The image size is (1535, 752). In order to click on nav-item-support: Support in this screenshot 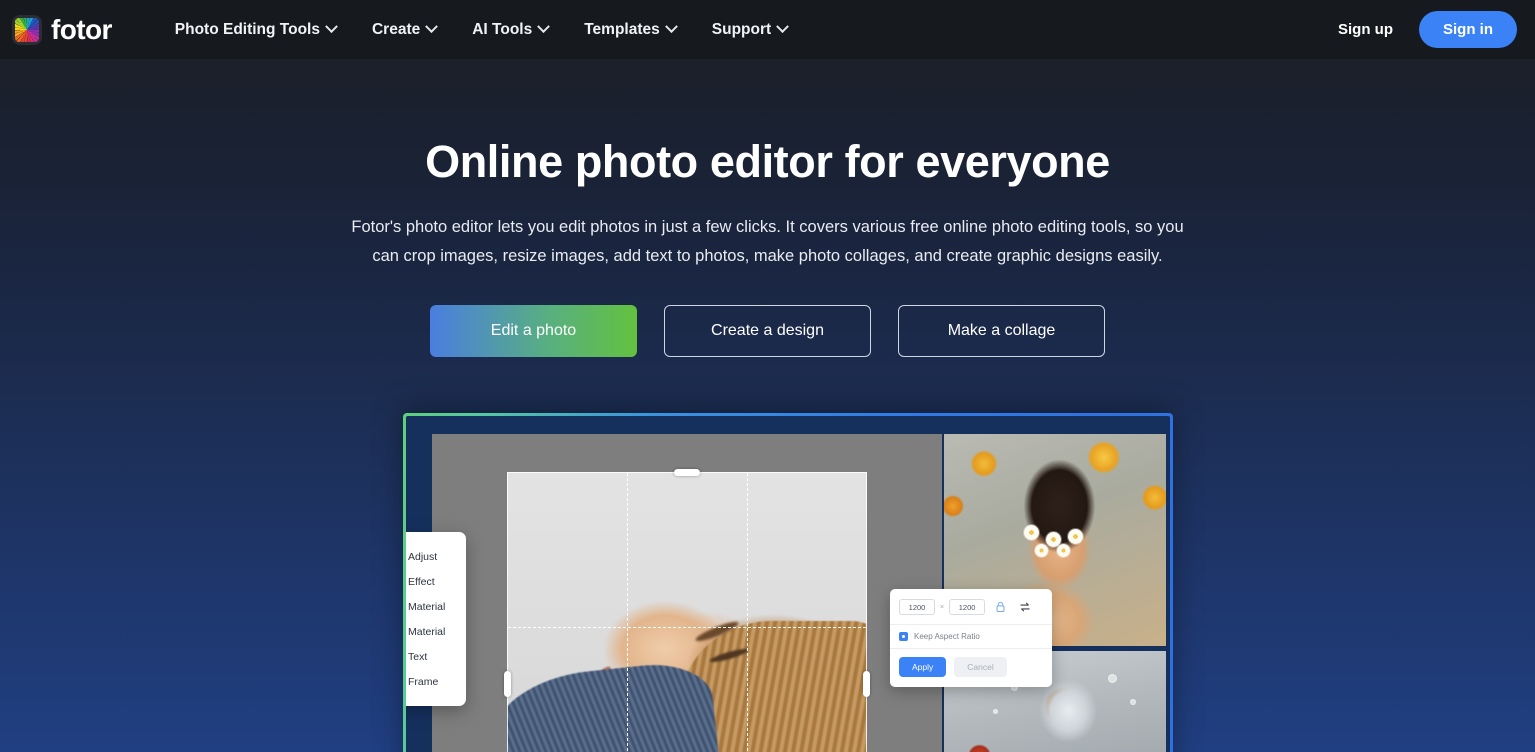, I will do `click(749, 30)`.